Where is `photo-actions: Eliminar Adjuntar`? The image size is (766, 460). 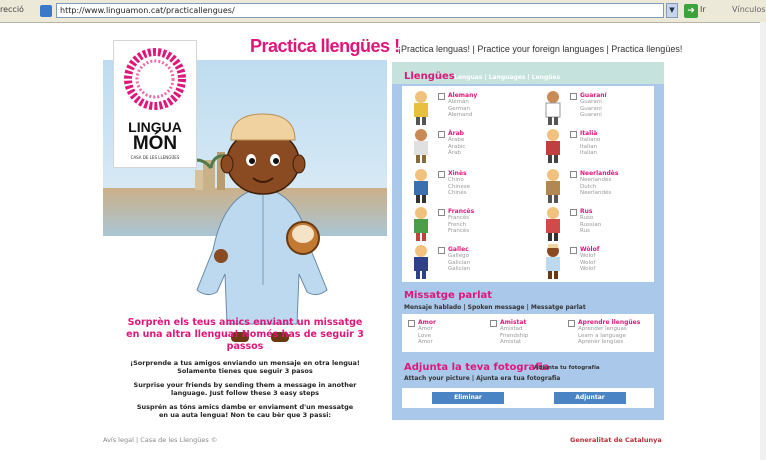 photo-actions: Eliminar Adjuntar is located at coordinates (528, 398).